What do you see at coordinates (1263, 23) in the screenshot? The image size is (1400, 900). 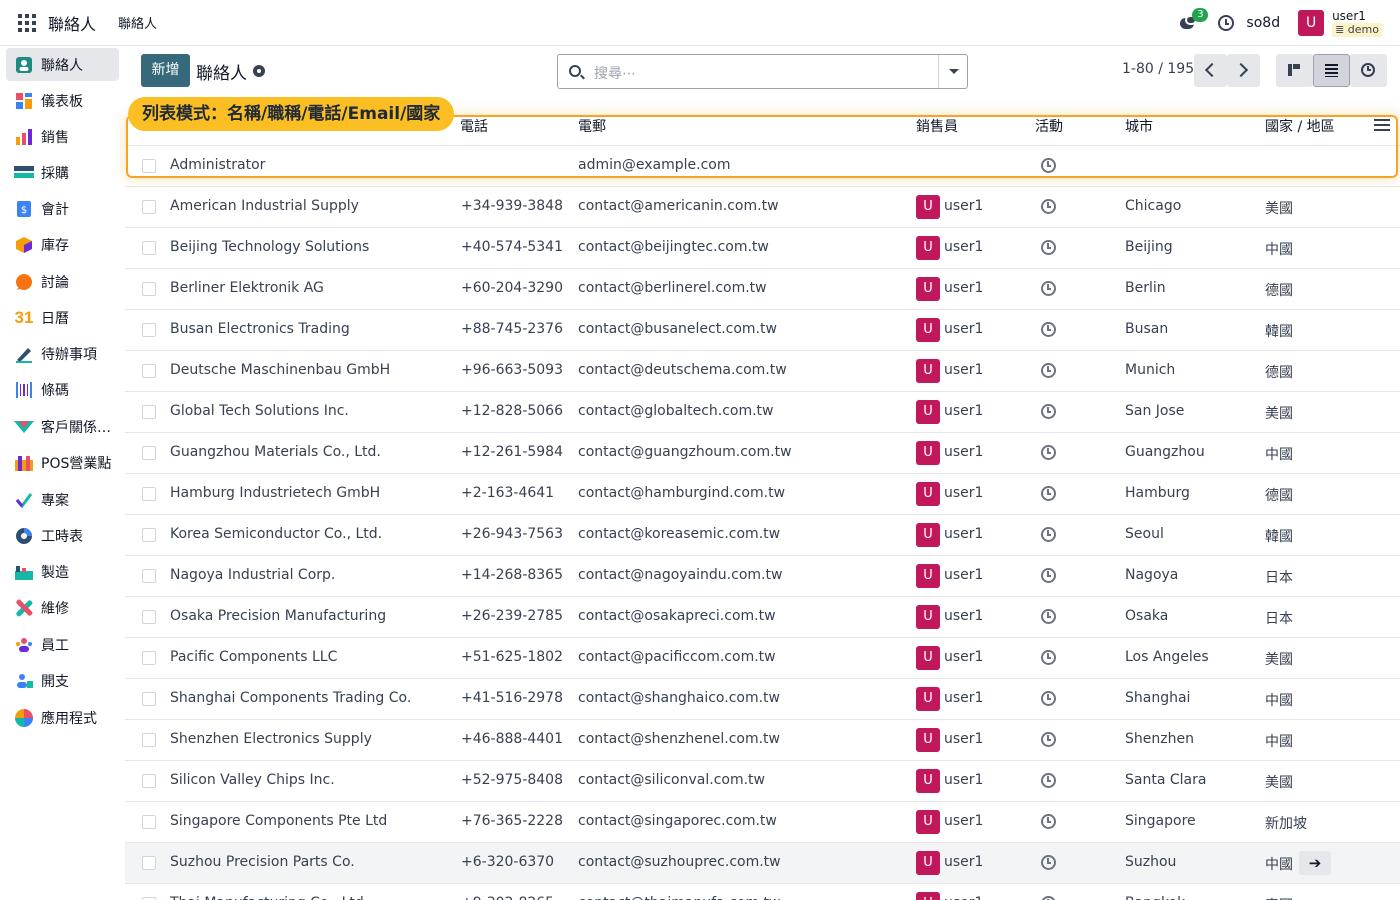 I see `company-switcher: so8d` at bounding box center [1263, 23].